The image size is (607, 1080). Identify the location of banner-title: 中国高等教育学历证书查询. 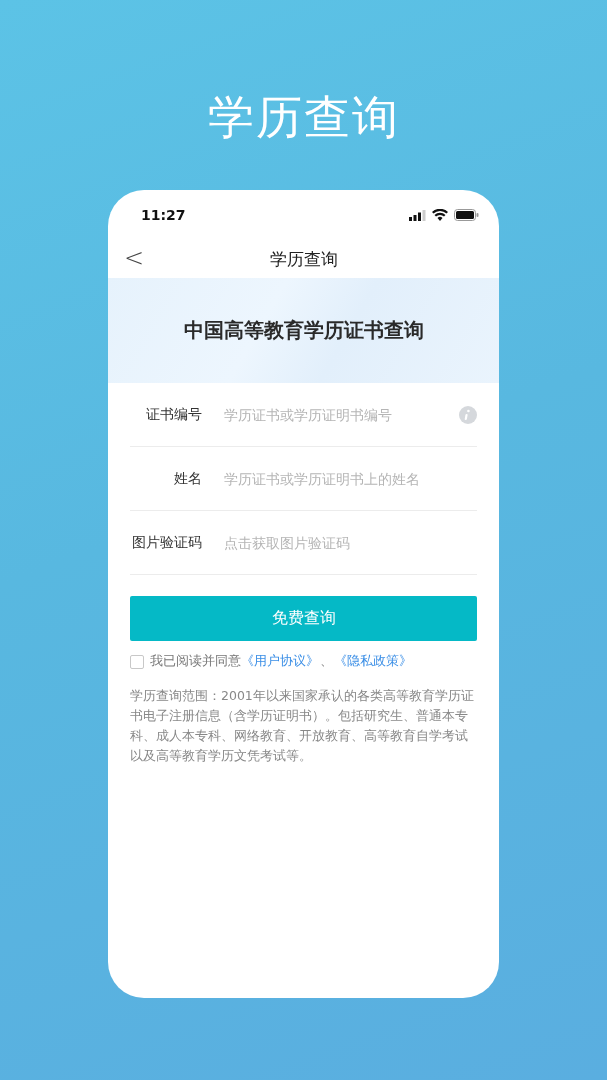
(303, 330).